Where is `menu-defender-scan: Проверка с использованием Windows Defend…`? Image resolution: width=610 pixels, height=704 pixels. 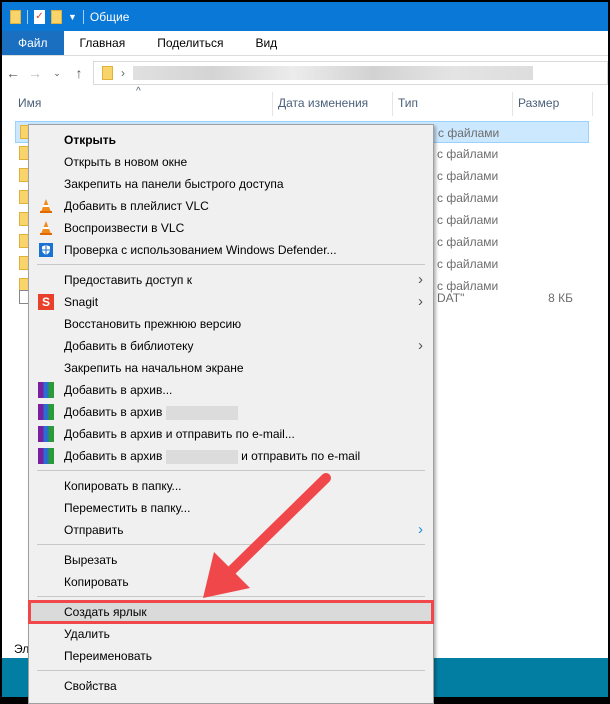 menu-defender-scan: Проверка с использованием Windows Defend… is located at coordinates (231, 250).